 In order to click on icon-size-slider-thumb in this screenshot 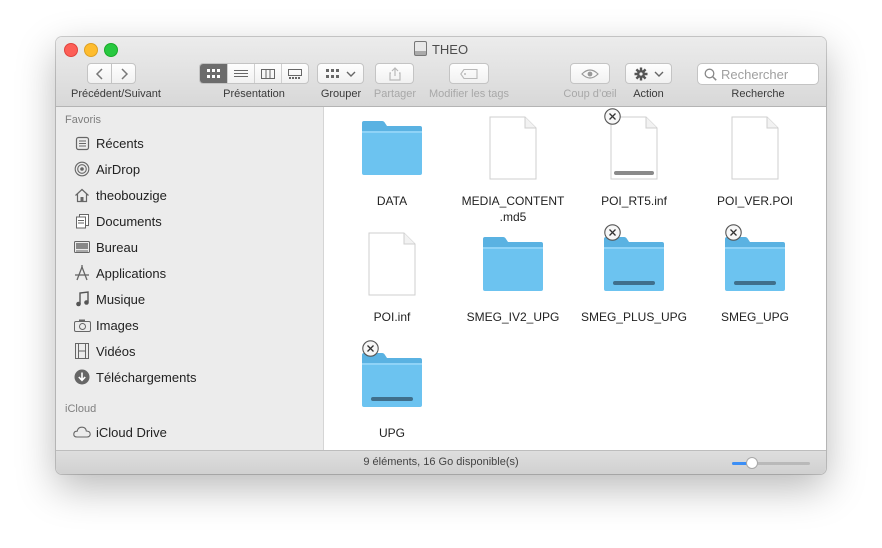, I will do `click(751, 463)`.